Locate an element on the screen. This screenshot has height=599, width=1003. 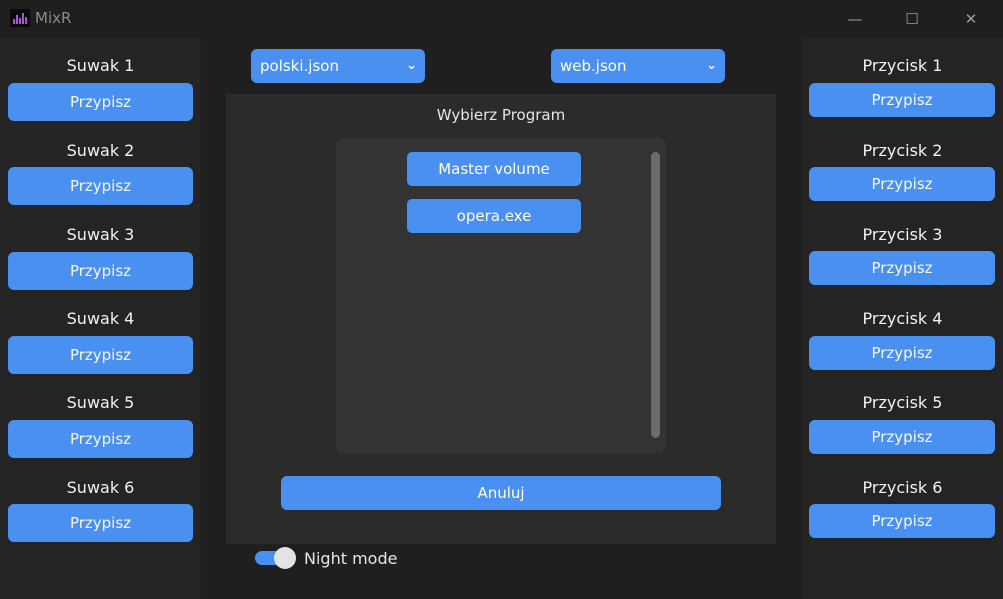
close-button: ✕ is located at coordinates (971, 19).